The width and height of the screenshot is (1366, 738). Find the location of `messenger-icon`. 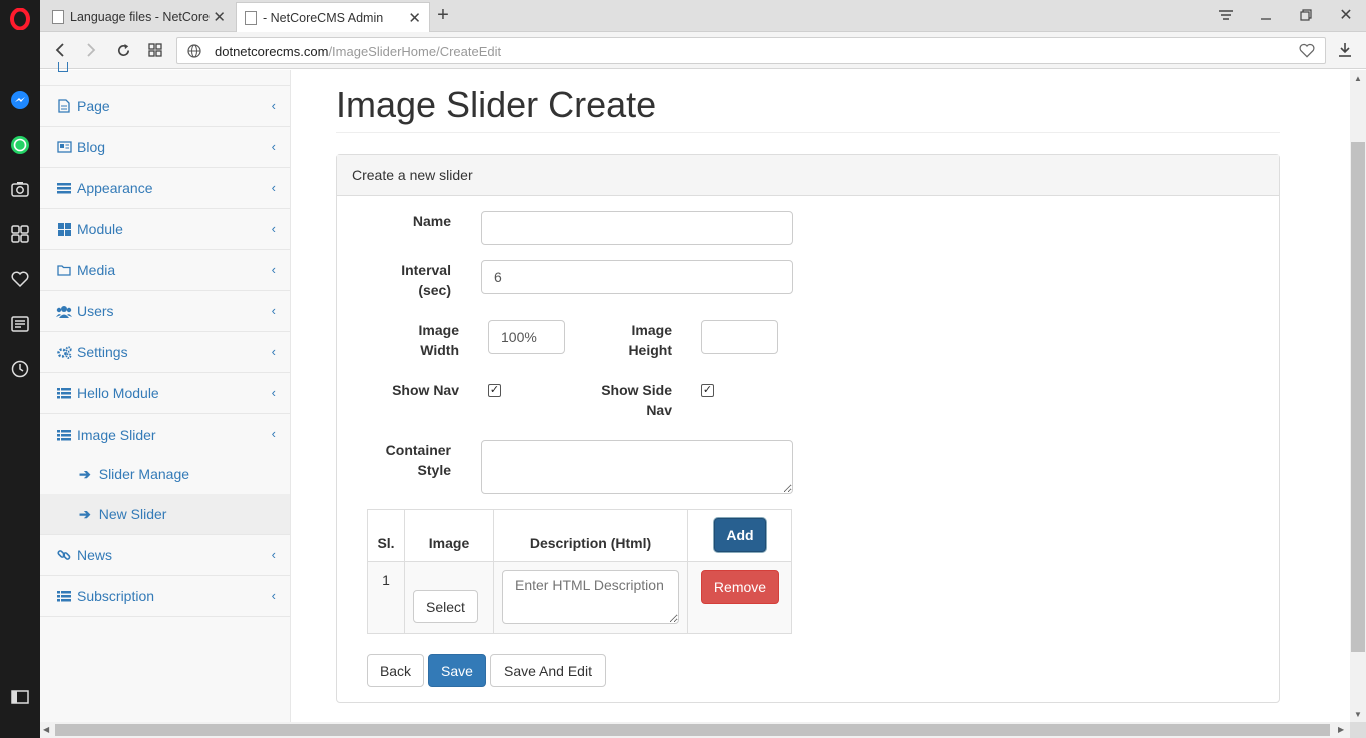

messenger-icon is located at coordinates (20, 100).